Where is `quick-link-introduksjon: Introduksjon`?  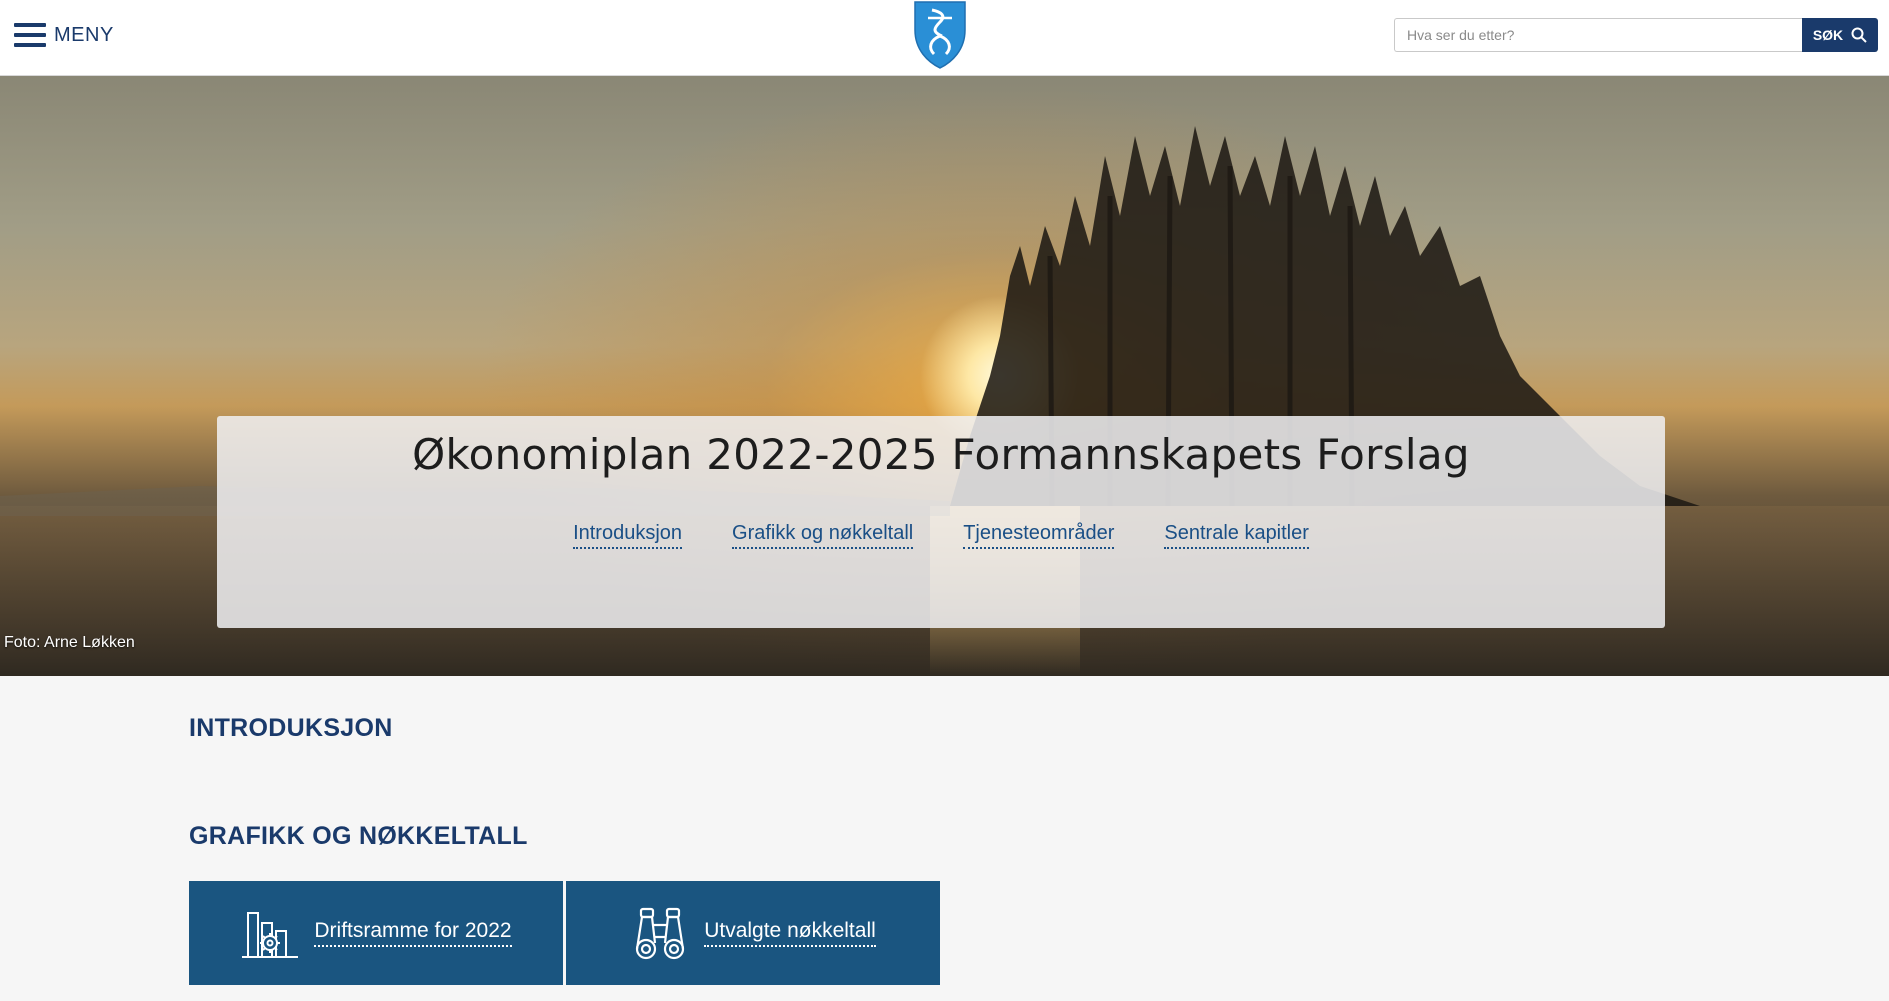 quick-link-introduksjon: Introduksjon is located at coordinates (628, 535).